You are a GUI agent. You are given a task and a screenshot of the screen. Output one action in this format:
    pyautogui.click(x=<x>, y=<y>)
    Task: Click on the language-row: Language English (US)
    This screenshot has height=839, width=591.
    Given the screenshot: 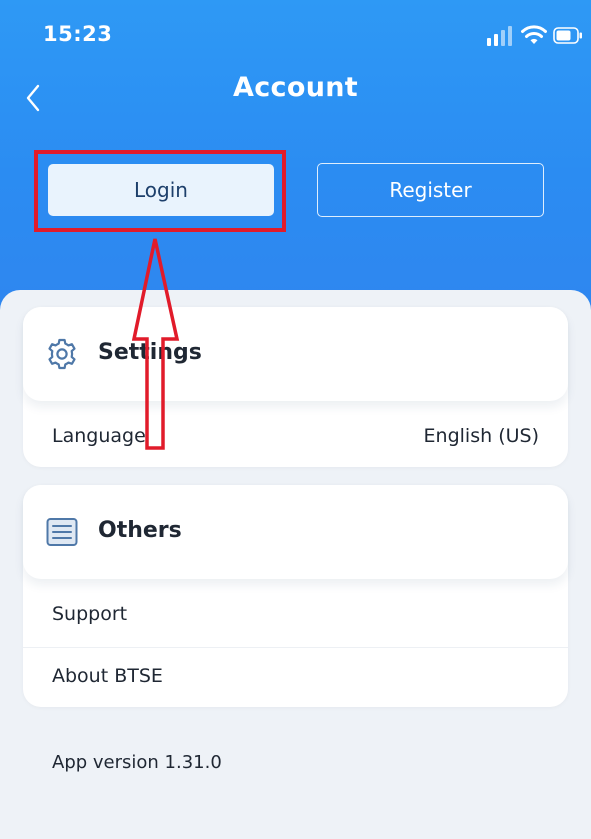 What is the action you would take?
    pyautogui.click(x=295, y=438)
    